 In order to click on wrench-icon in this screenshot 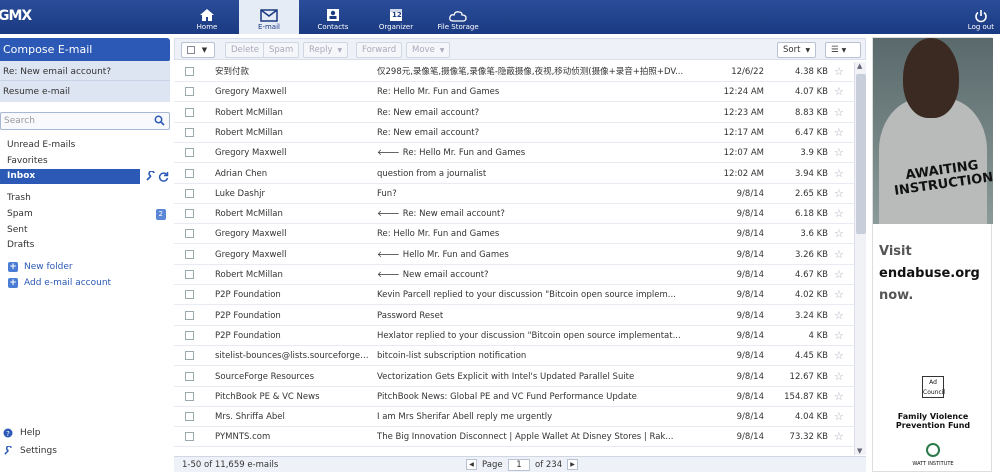, I will do `click(150, 176)`.